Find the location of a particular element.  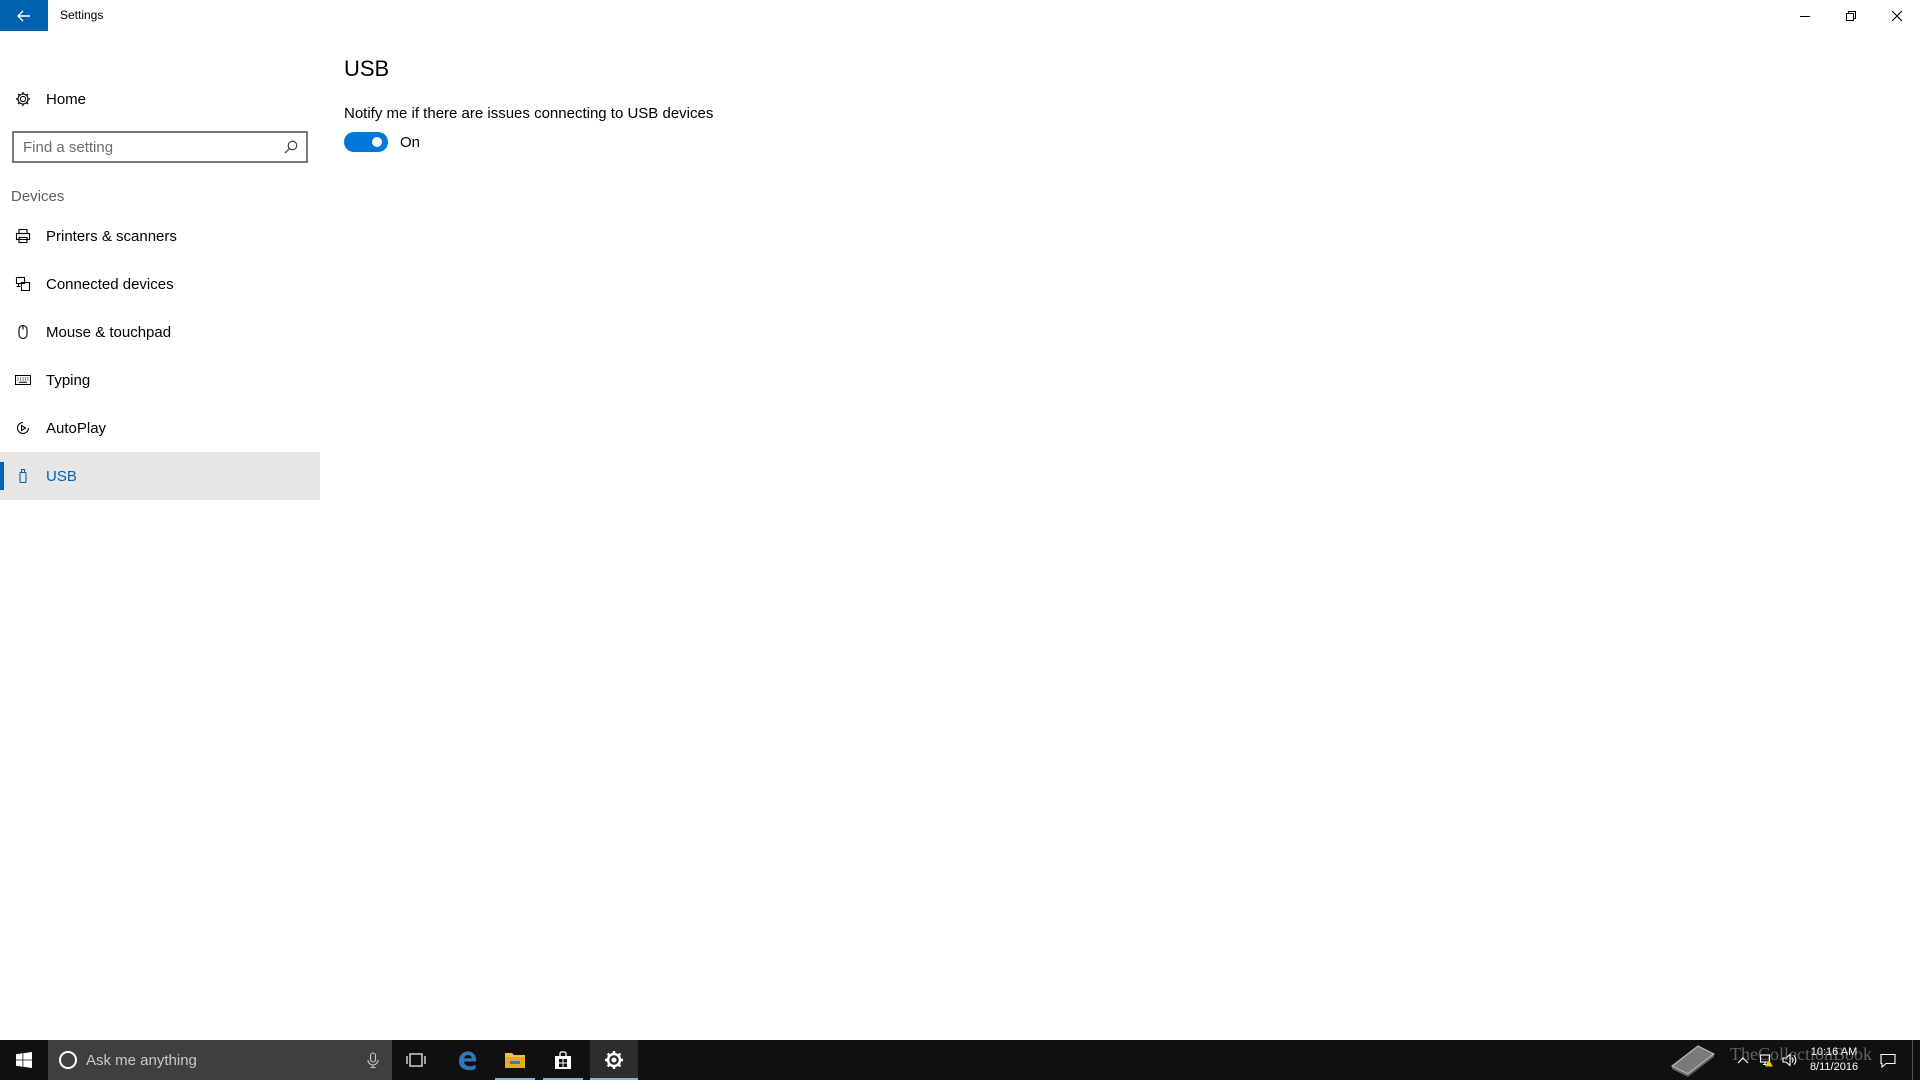

back-button is located at coordinates (24, 15).